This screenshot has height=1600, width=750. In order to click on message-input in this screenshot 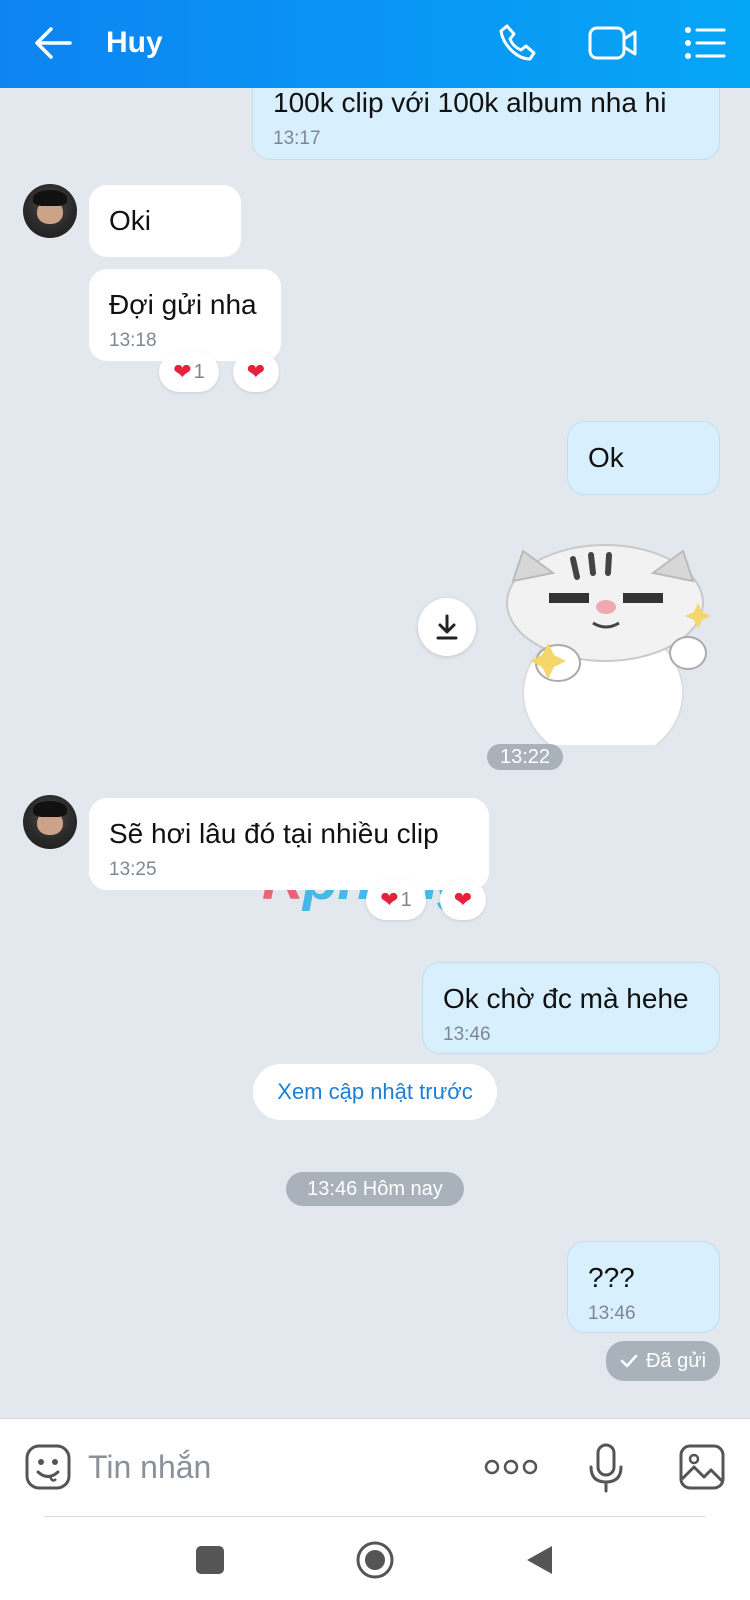, I will do `click(278, 1467)`.